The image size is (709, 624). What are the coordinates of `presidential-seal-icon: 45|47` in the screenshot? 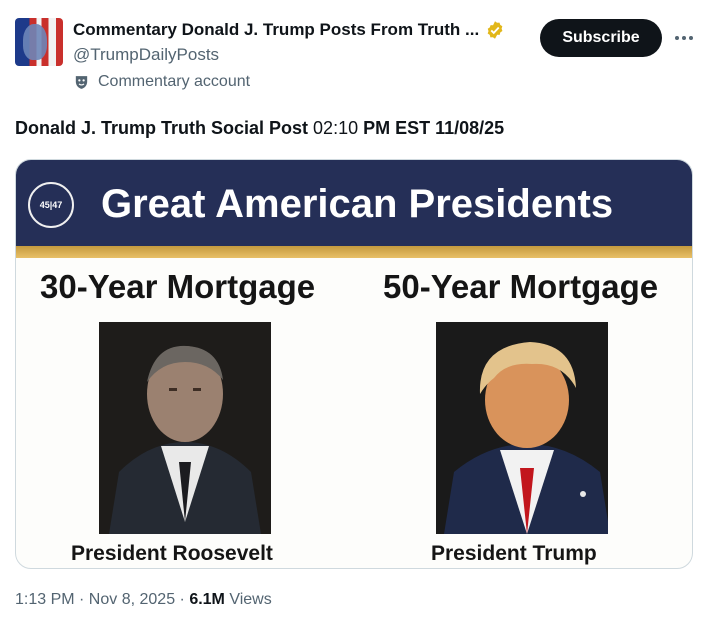 It's located at (51, 205).